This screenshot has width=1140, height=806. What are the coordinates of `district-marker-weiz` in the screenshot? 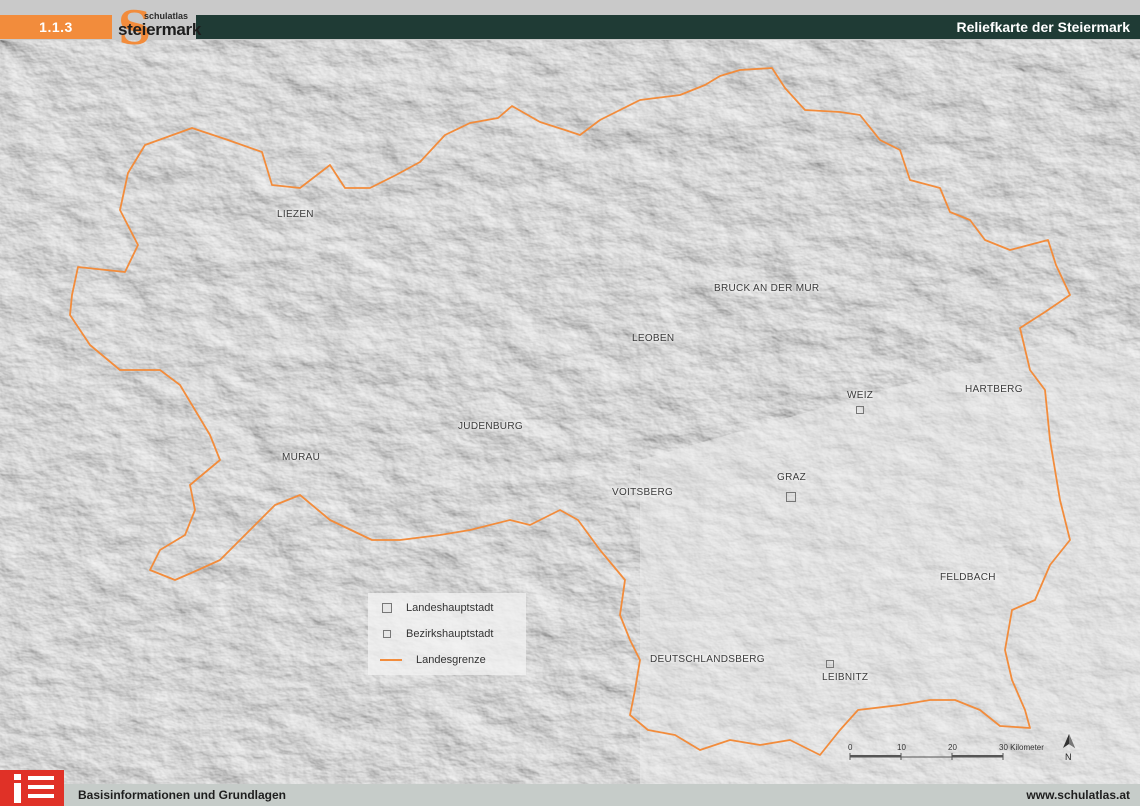 It's located at (860, 410).